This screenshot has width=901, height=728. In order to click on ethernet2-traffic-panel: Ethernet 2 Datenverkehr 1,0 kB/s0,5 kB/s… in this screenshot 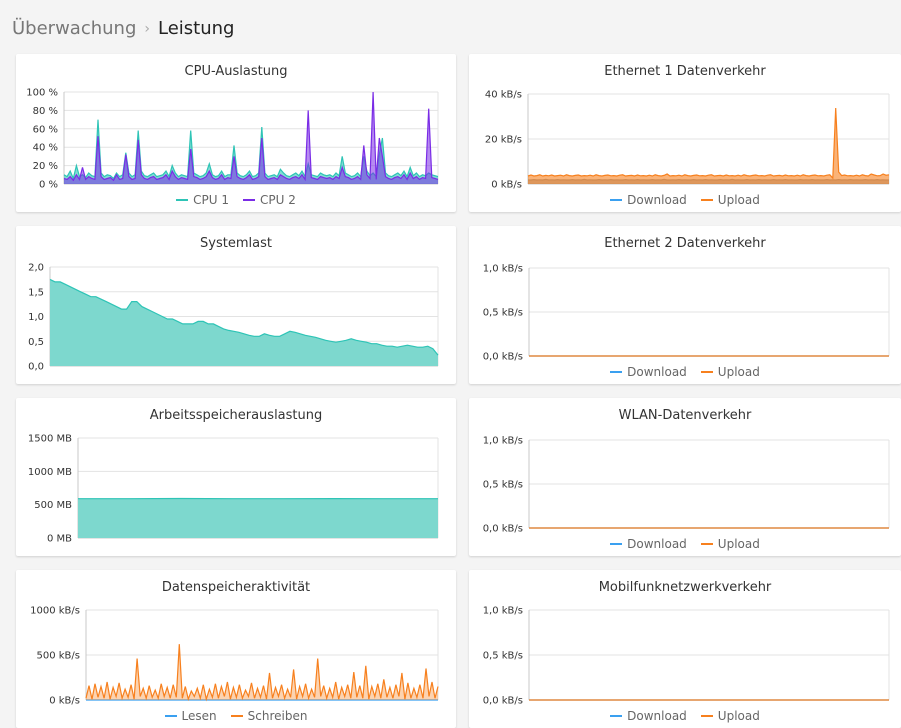, I will do `click(685, 305)`.